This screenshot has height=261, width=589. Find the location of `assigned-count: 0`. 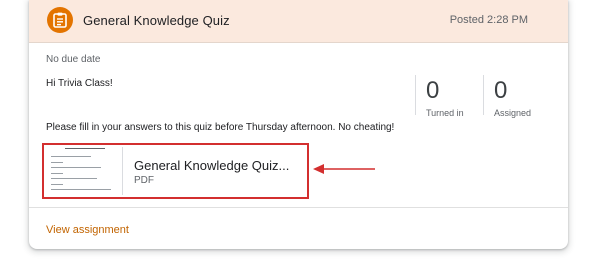

assigned-count: 0 is located at coordinates (501, 90).